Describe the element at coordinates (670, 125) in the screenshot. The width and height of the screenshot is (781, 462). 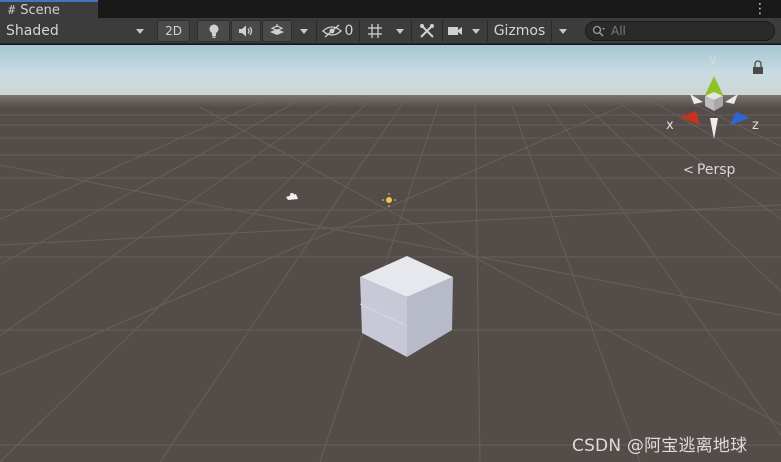
I see `gizmo-axis-x-label: x` at that location.